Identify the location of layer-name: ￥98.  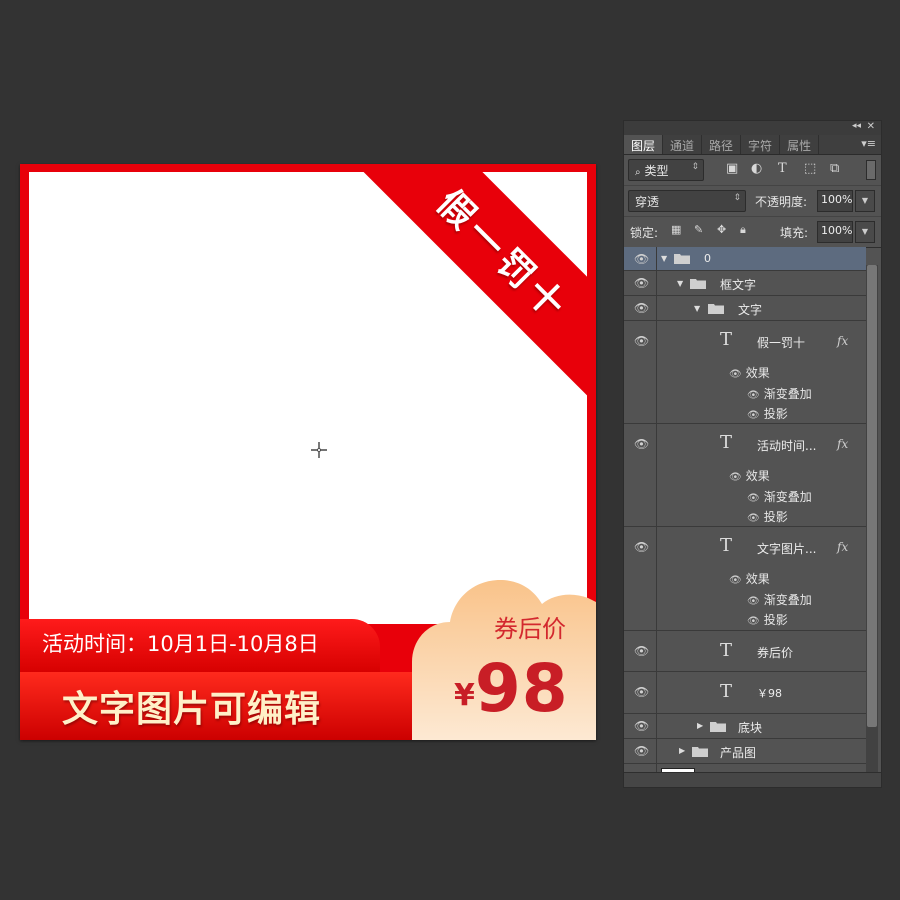
(769, 693).